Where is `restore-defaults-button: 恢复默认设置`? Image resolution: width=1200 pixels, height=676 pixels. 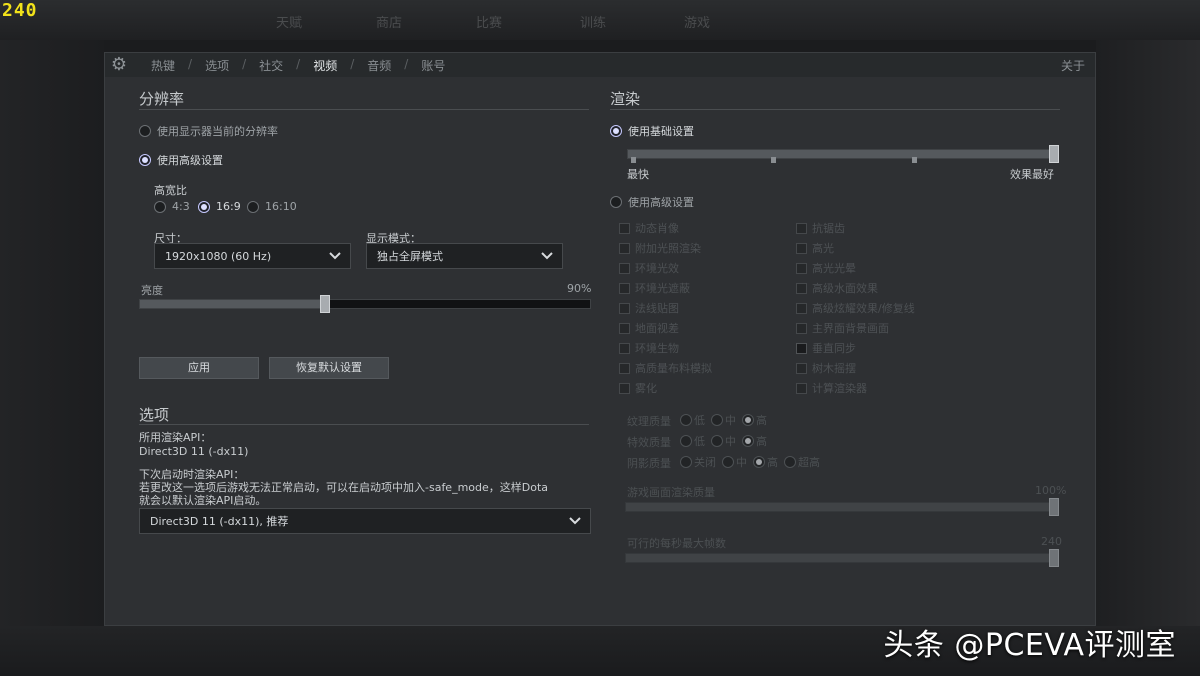 restore-defaults-button: 恢复默认设置 is located at coordinates (329, 368).